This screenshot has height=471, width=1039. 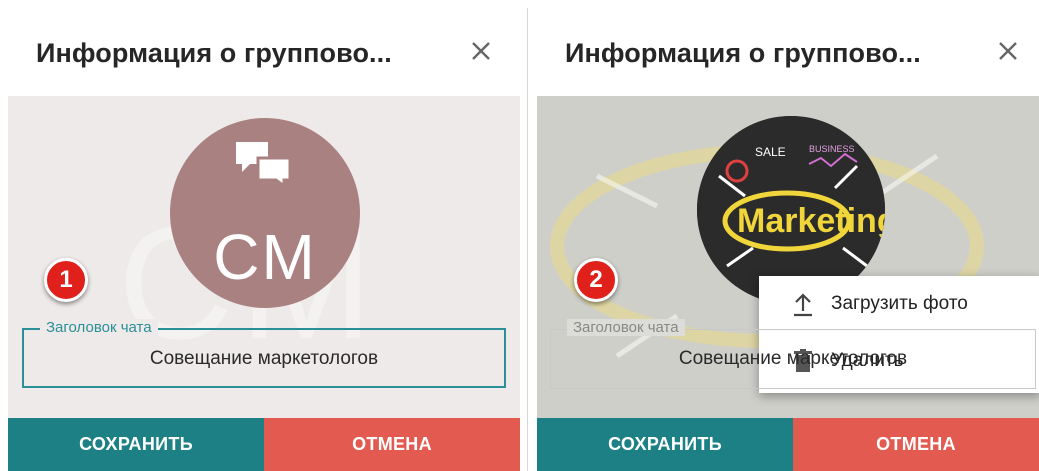 I want to click on group-avatar: CM, so click(x=265, y=213).